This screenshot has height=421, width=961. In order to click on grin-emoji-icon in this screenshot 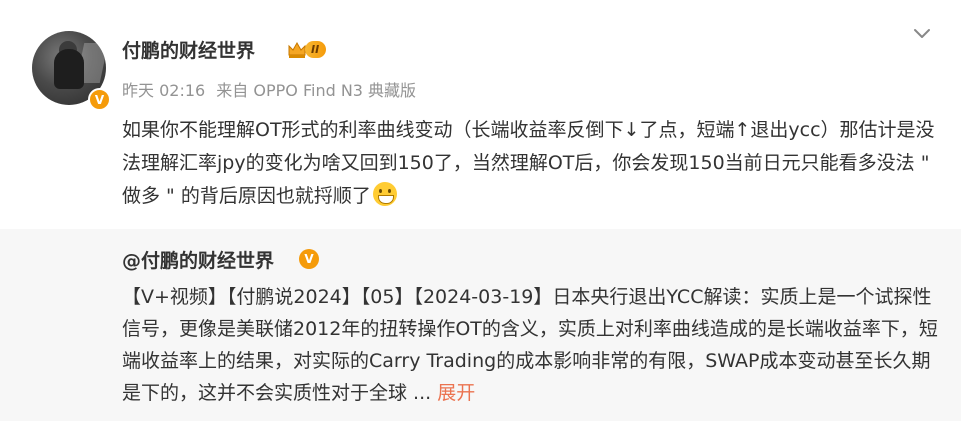, I will do `click(384, 194)`.